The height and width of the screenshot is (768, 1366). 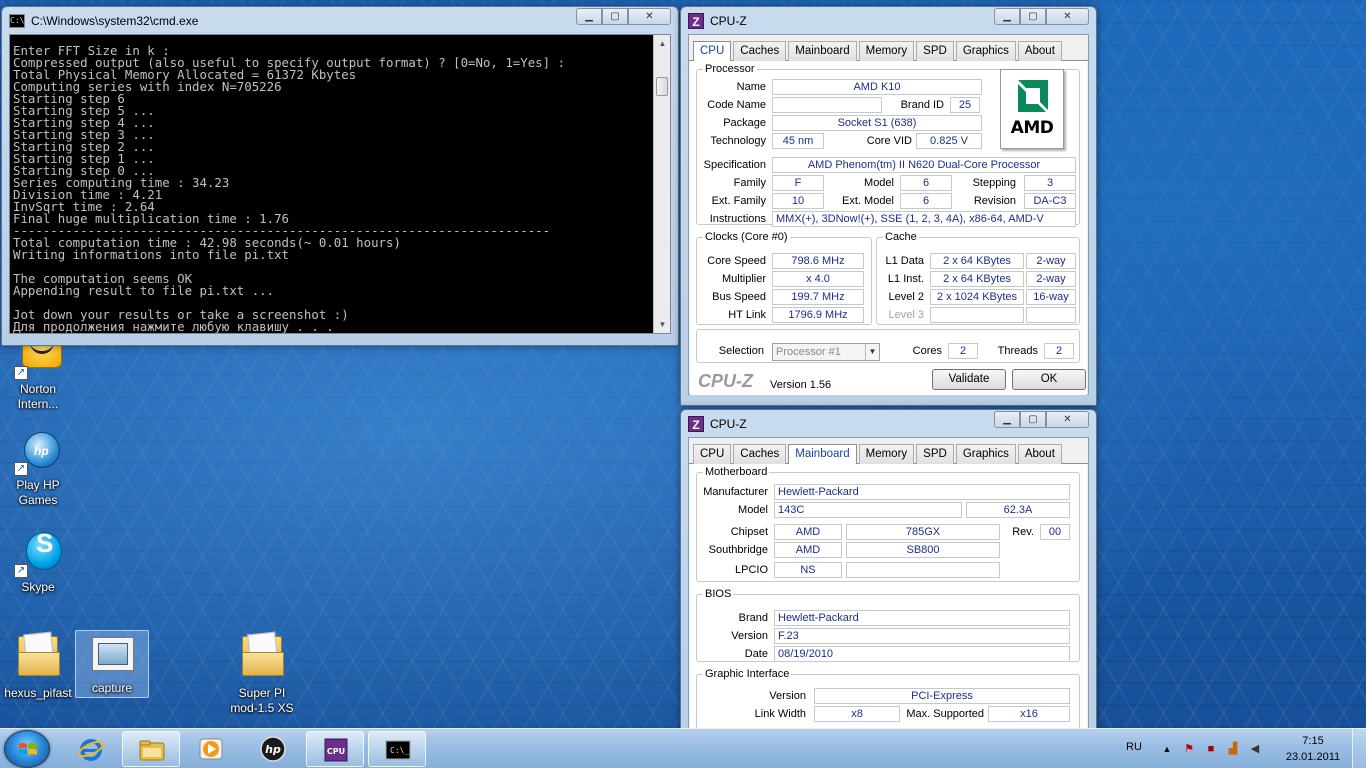 What do you see at coordinates (1233, 749) in the screenshot?
I see `network-icon: ▟` at bounding box center [1233, 749].